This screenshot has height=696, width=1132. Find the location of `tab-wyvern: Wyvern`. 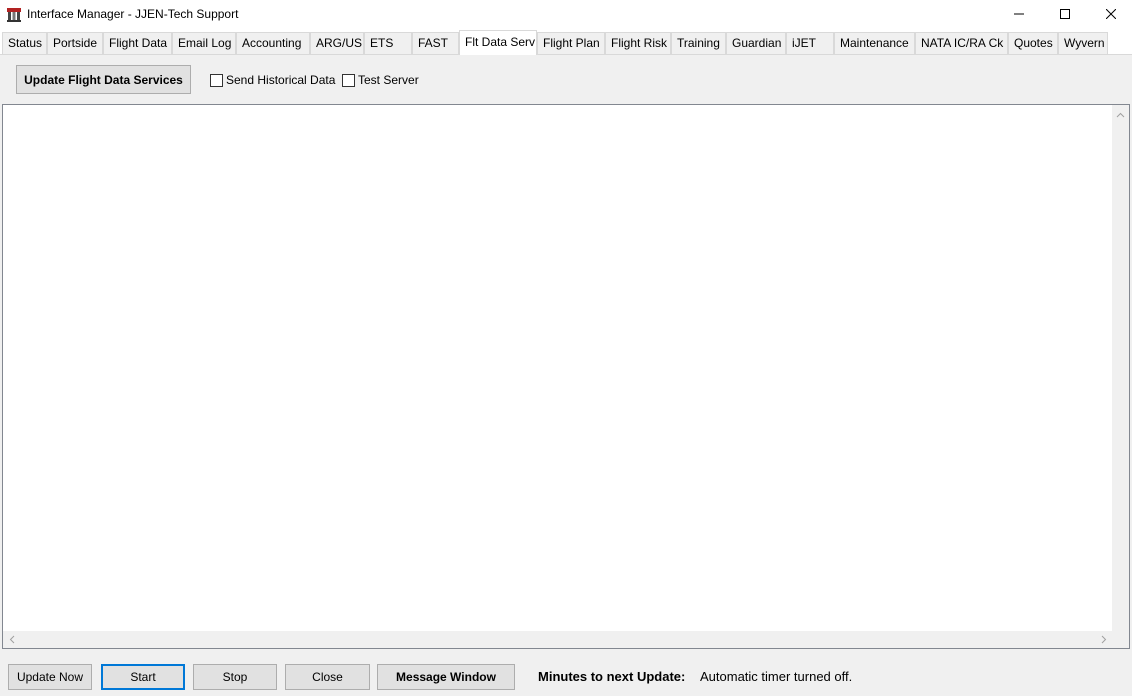

tab-wyvern: Wyvern is located at coordinates (1083, 43).